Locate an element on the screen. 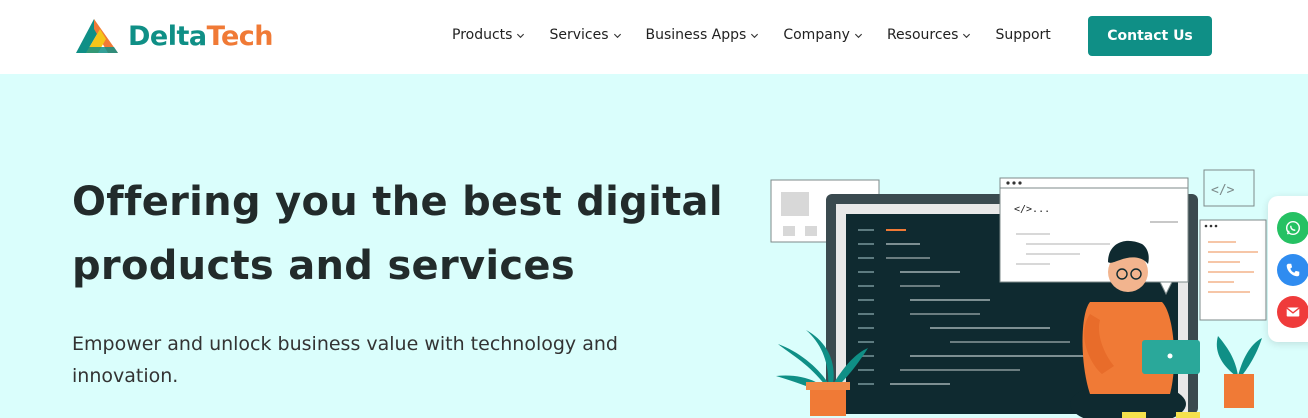 This screenshot has height=418, width=1308. nav-item-support: Support is located at coordinates (1022, 35).